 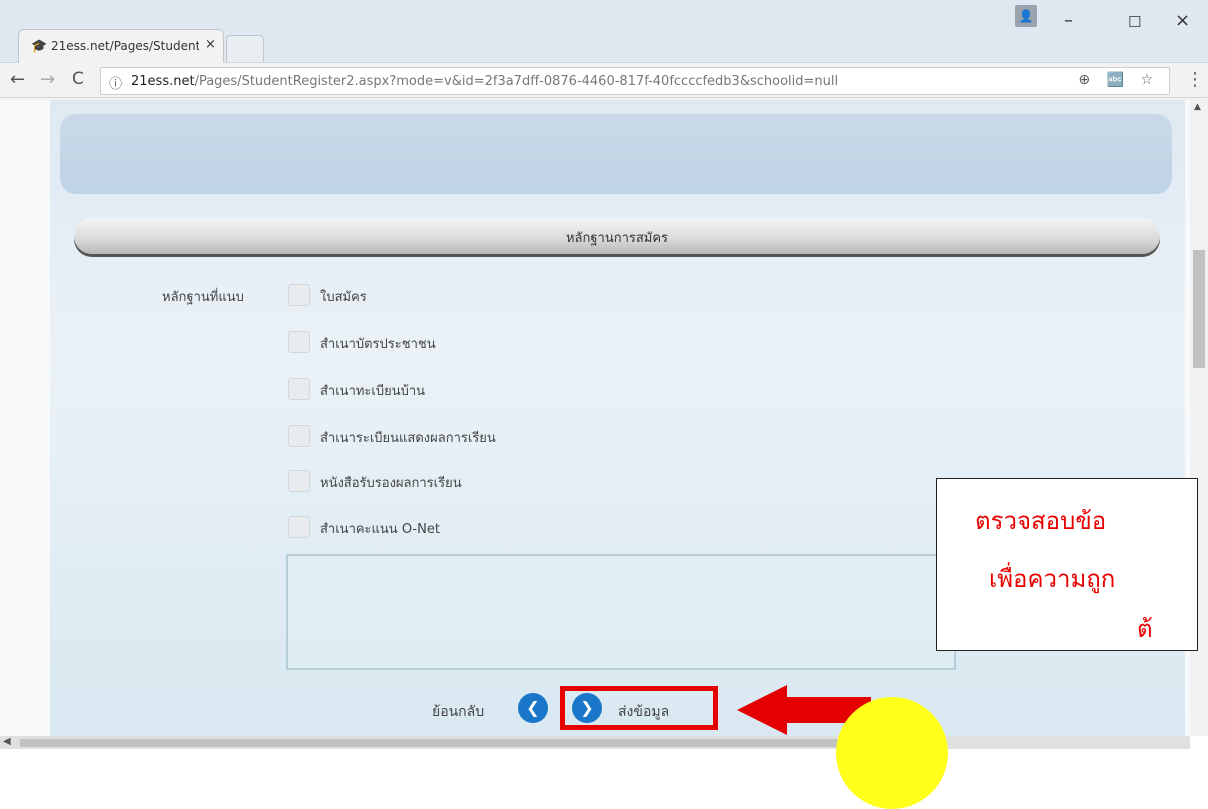 What do you see at coordinates (1199, 309) in the screenshot?
I see `scrollbar-thumb` at bounding box center [1199, 309].